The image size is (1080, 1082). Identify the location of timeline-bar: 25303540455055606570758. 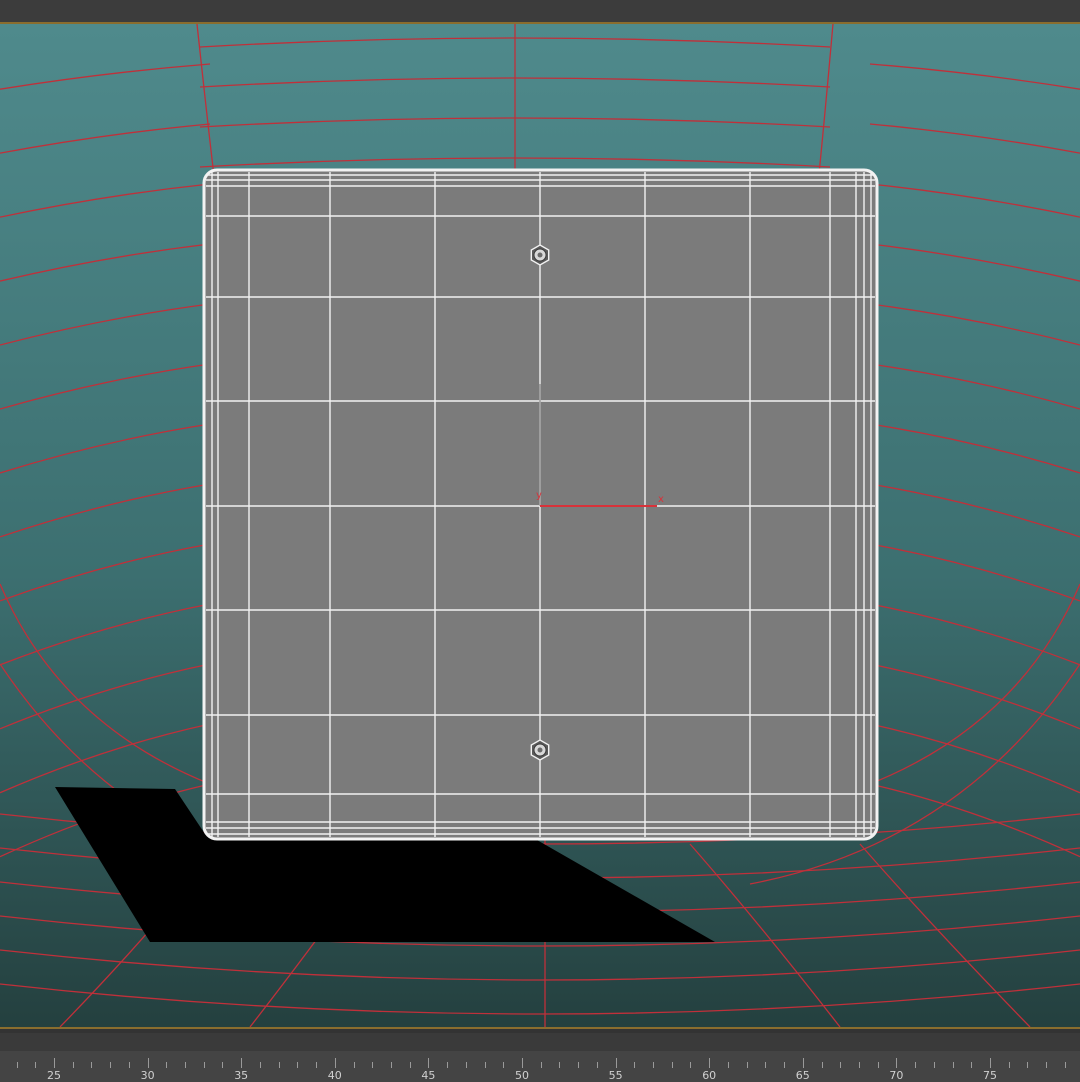
(540, 1054).